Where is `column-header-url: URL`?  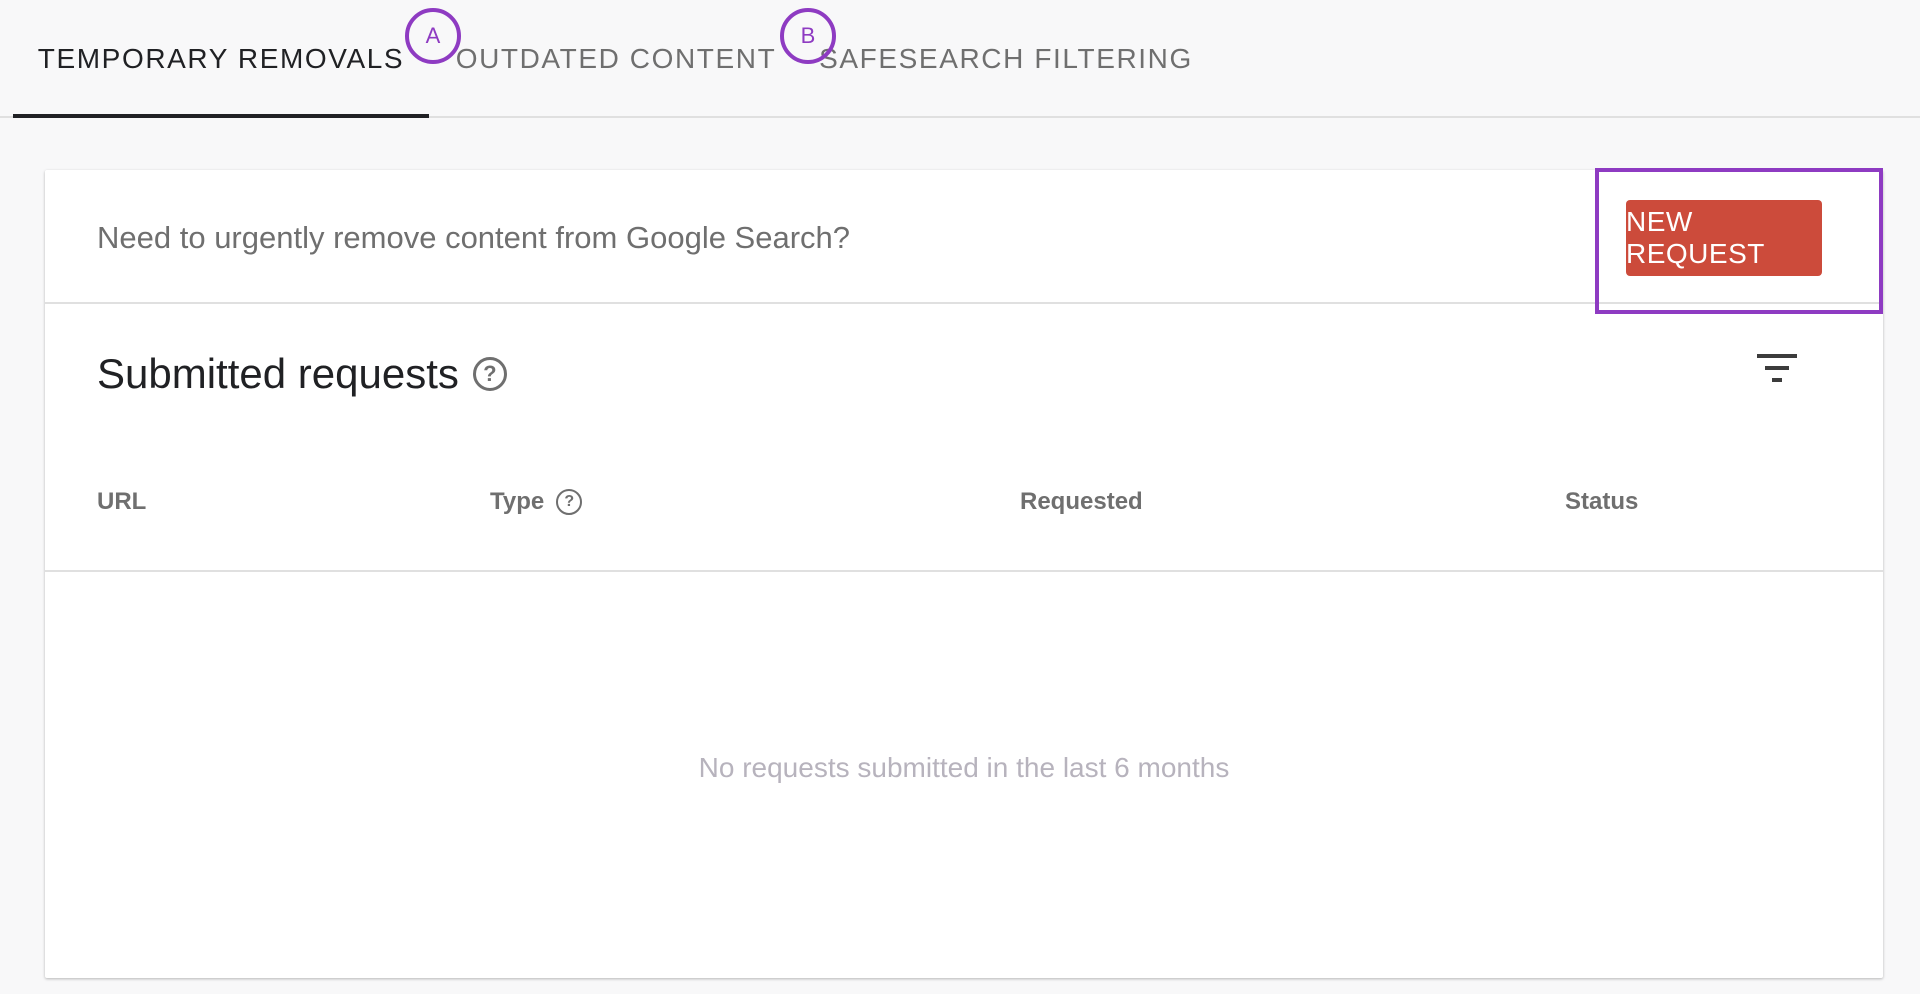 column-header-url: URL is located at coordinates (121, 502).